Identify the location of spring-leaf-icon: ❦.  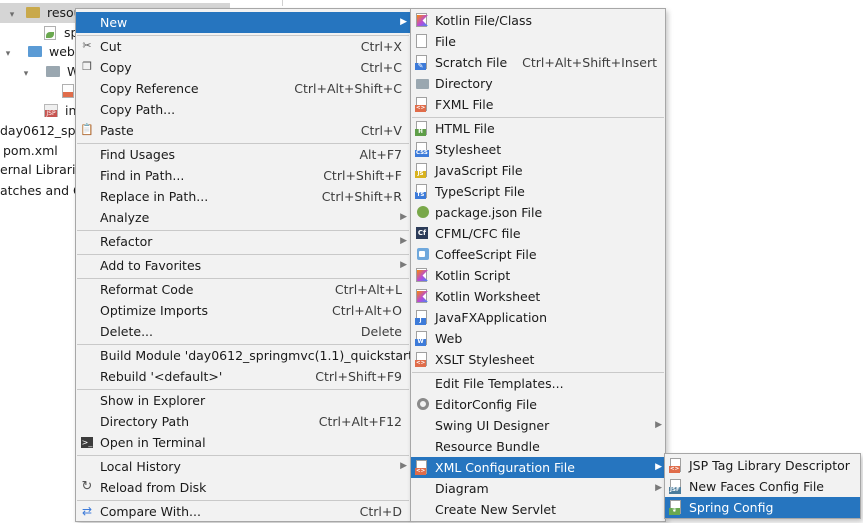
(676, 507).